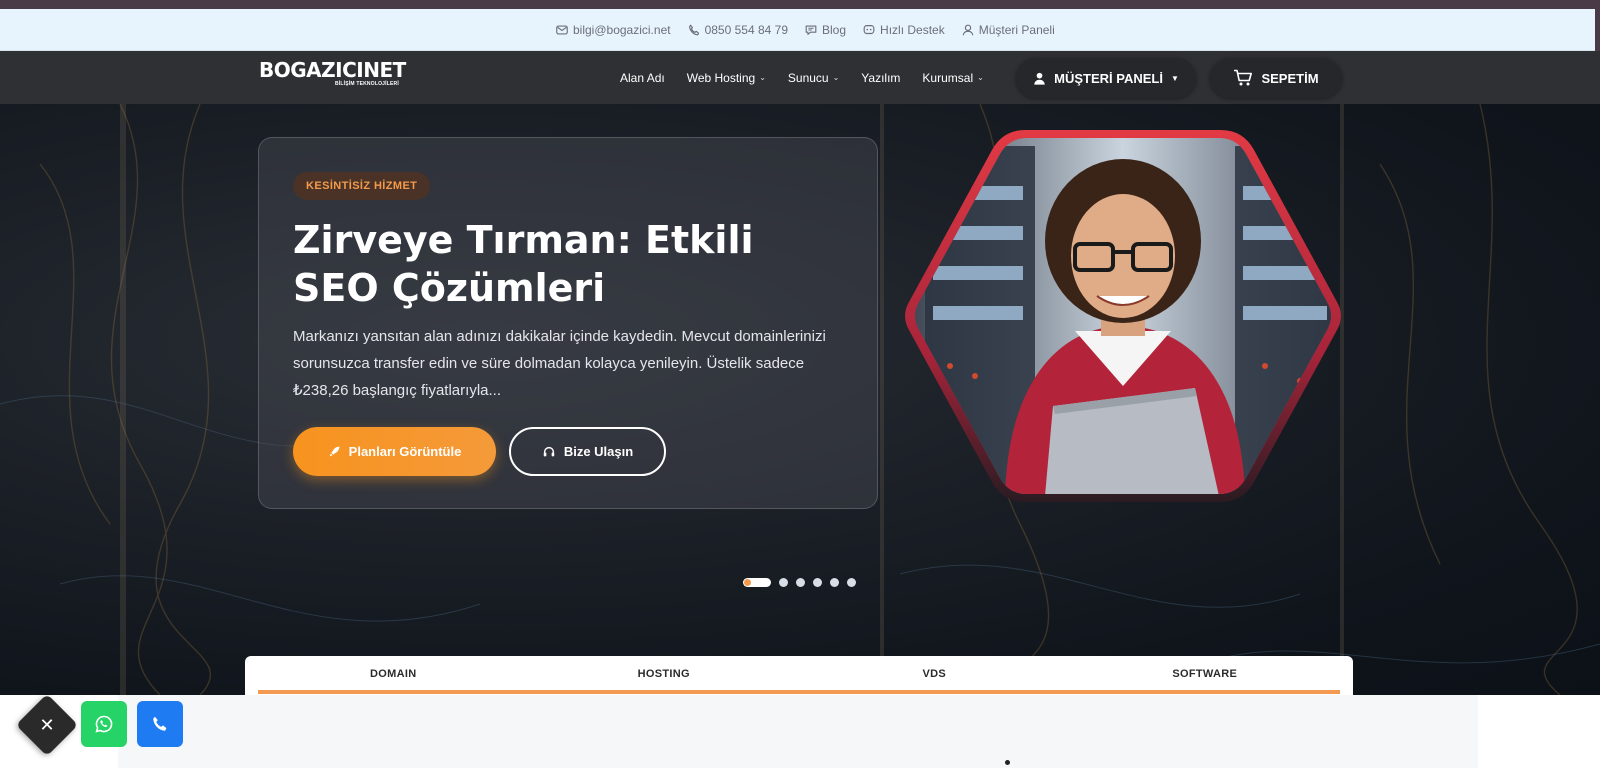  I want to click on hero-hexagon-image, so click(1123, 316).